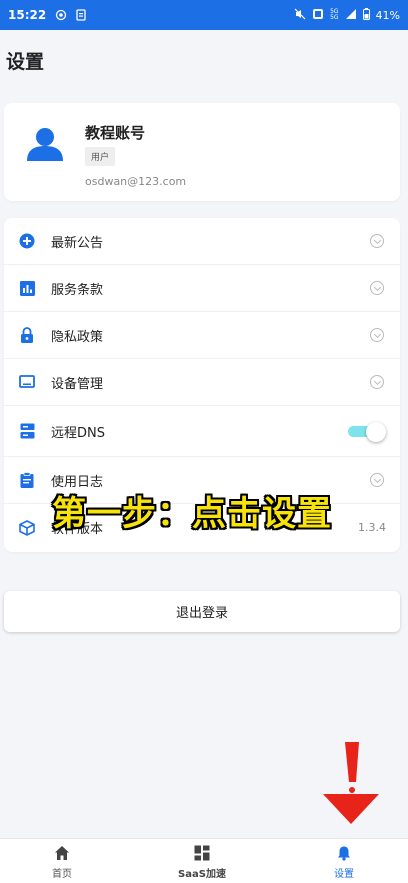 The image size is (408, 883). What do you see at coordinates (202, 853) in the screenshot?
I see `dashboard-icon` at bounding box center [202, 853].